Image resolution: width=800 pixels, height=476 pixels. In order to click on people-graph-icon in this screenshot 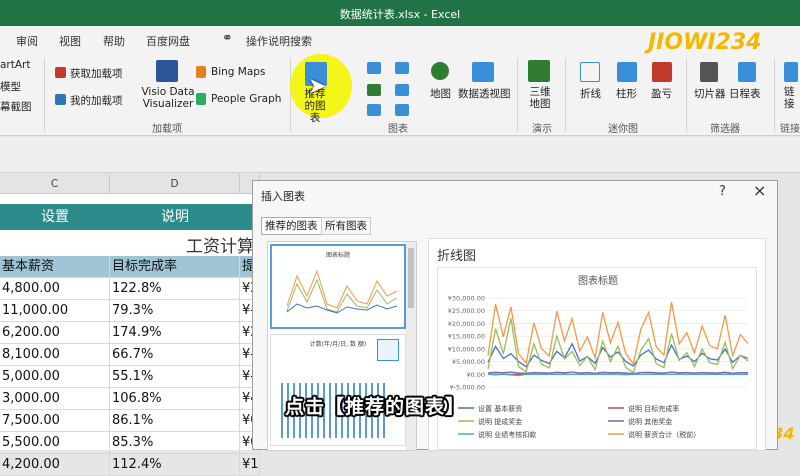, I will do `click(201, 99)`.